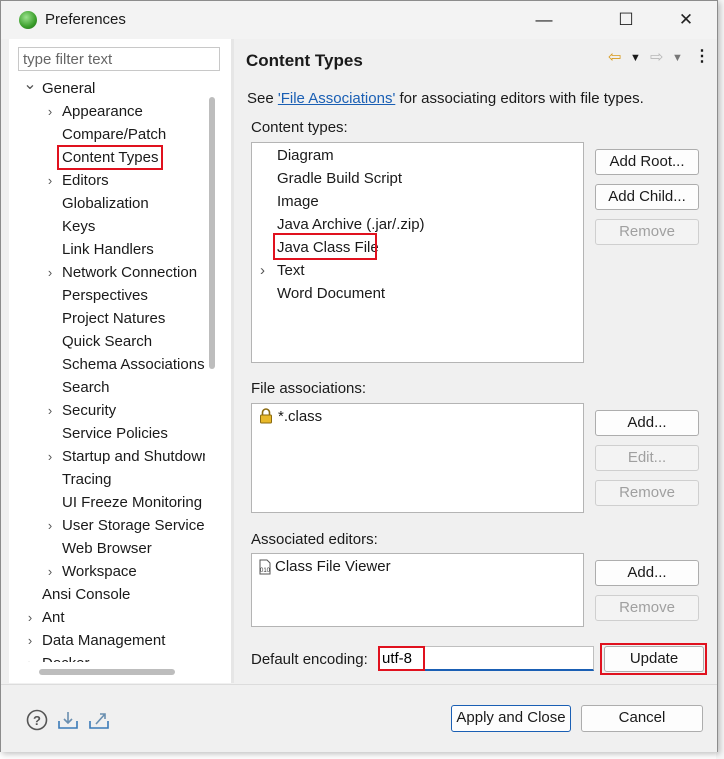  Describe the element at coordinates (642, 718) in the screenshot. I see `cancel-button: Cancel` at that location.